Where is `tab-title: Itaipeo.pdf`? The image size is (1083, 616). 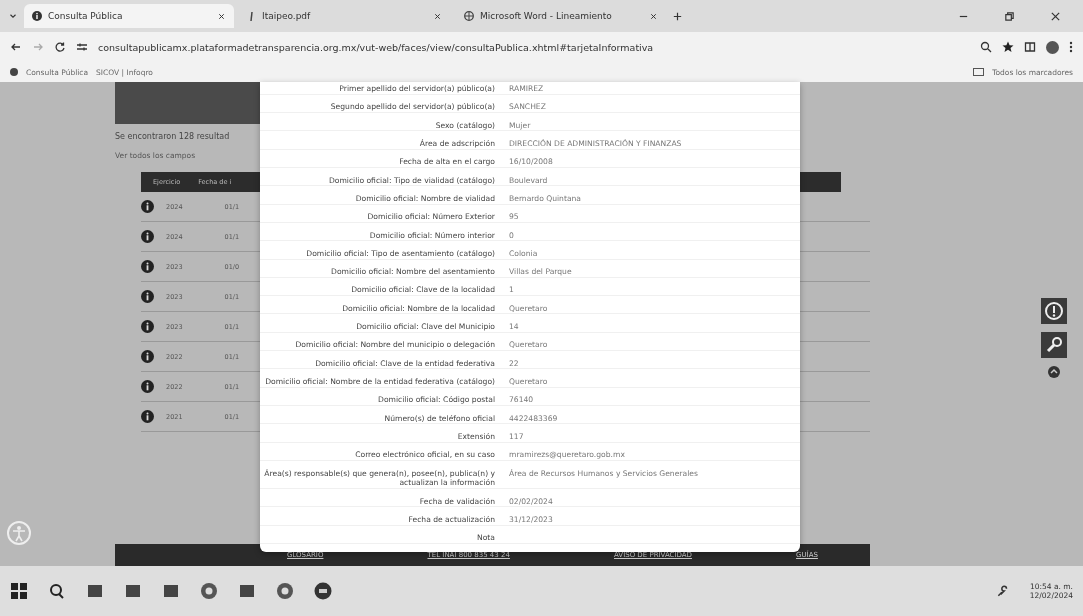 tab-title: Itaipeo.pdf is located at coordinates (287, 16).